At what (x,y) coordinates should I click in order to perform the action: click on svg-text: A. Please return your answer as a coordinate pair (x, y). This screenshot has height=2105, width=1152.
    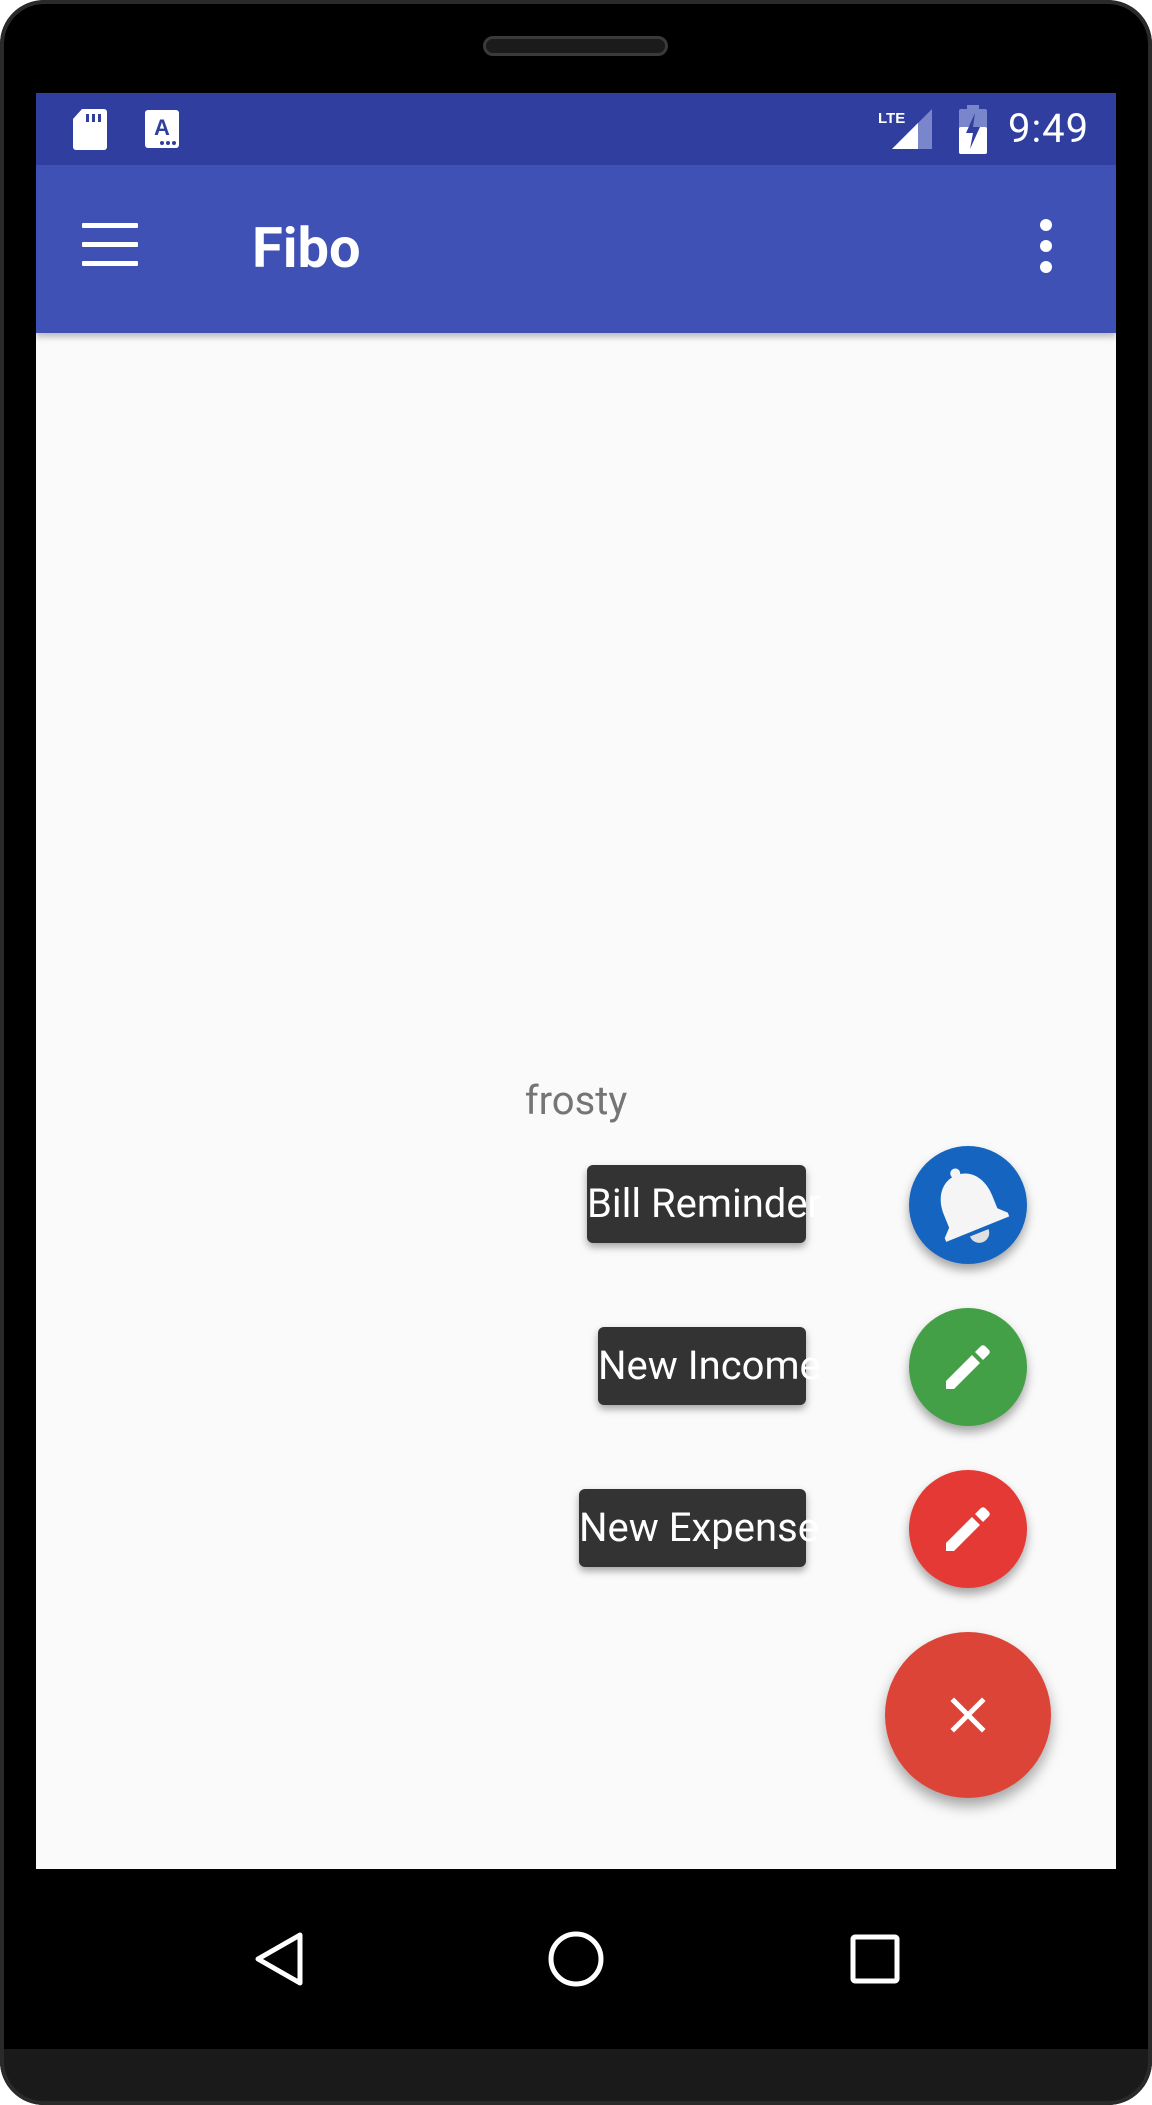
    Looking at the image, I should click on (162, 127).